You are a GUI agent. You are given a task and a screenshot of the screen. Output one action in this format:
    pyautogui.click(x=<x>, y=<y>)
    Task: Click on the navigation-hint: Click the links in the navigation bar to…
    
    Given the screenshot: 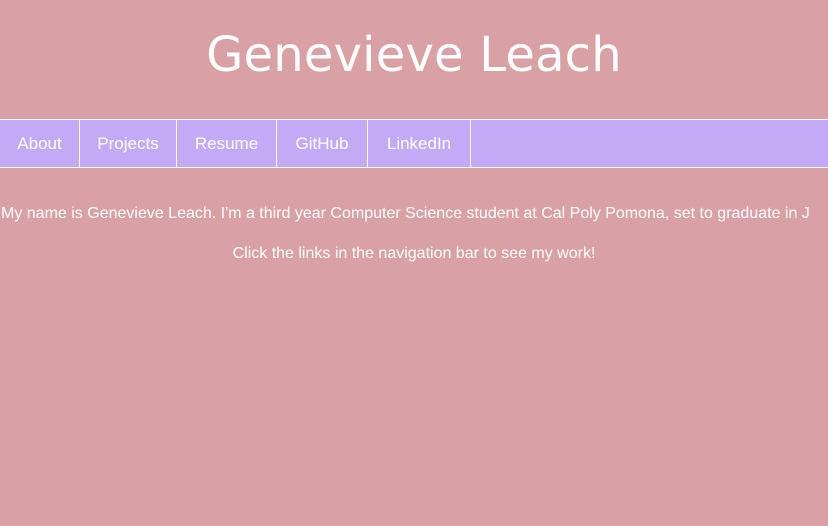 What is the action you would take?
    pyautogui.click(x=414, y=253)
    